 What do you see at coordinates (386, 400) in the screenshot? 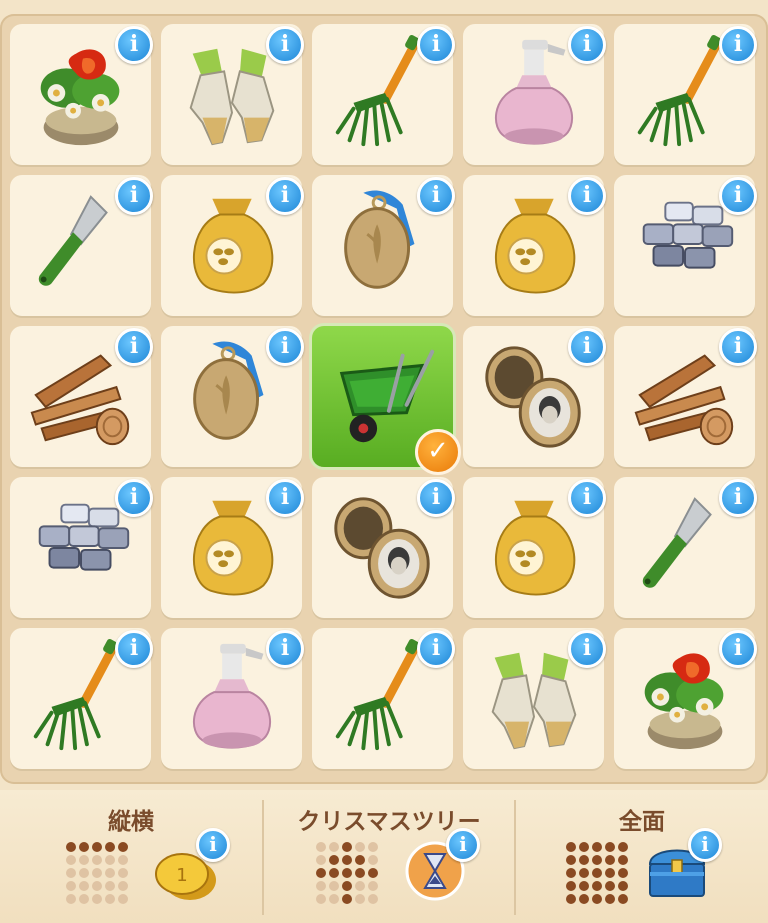
I see `grid-cell-wheelbarrow: ✓` at bounding box center [386, 400].